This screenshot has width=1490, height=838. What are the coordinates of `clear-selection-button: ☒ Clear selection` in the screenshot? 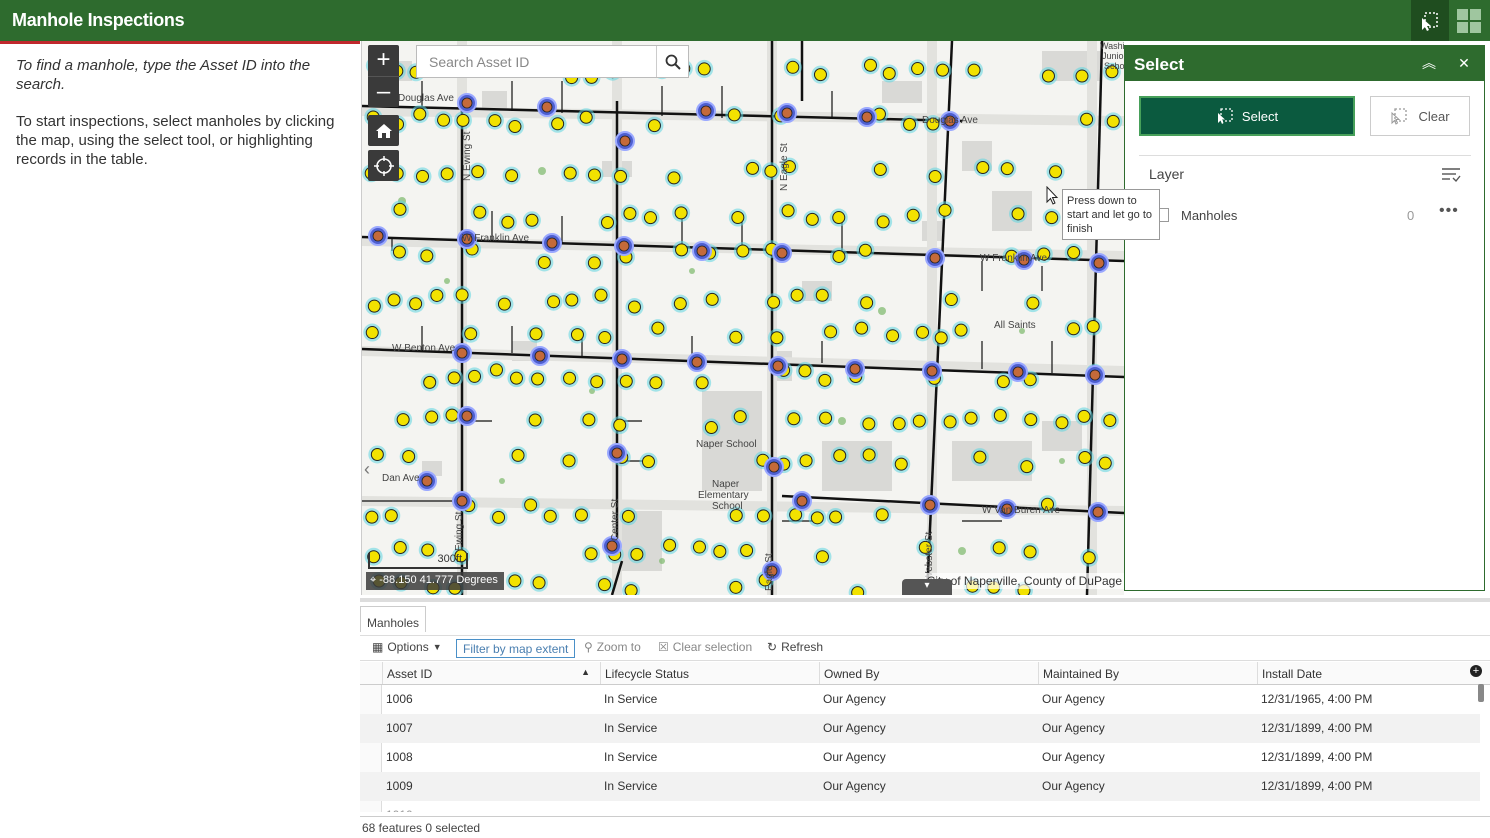 It's located at (705, 647).